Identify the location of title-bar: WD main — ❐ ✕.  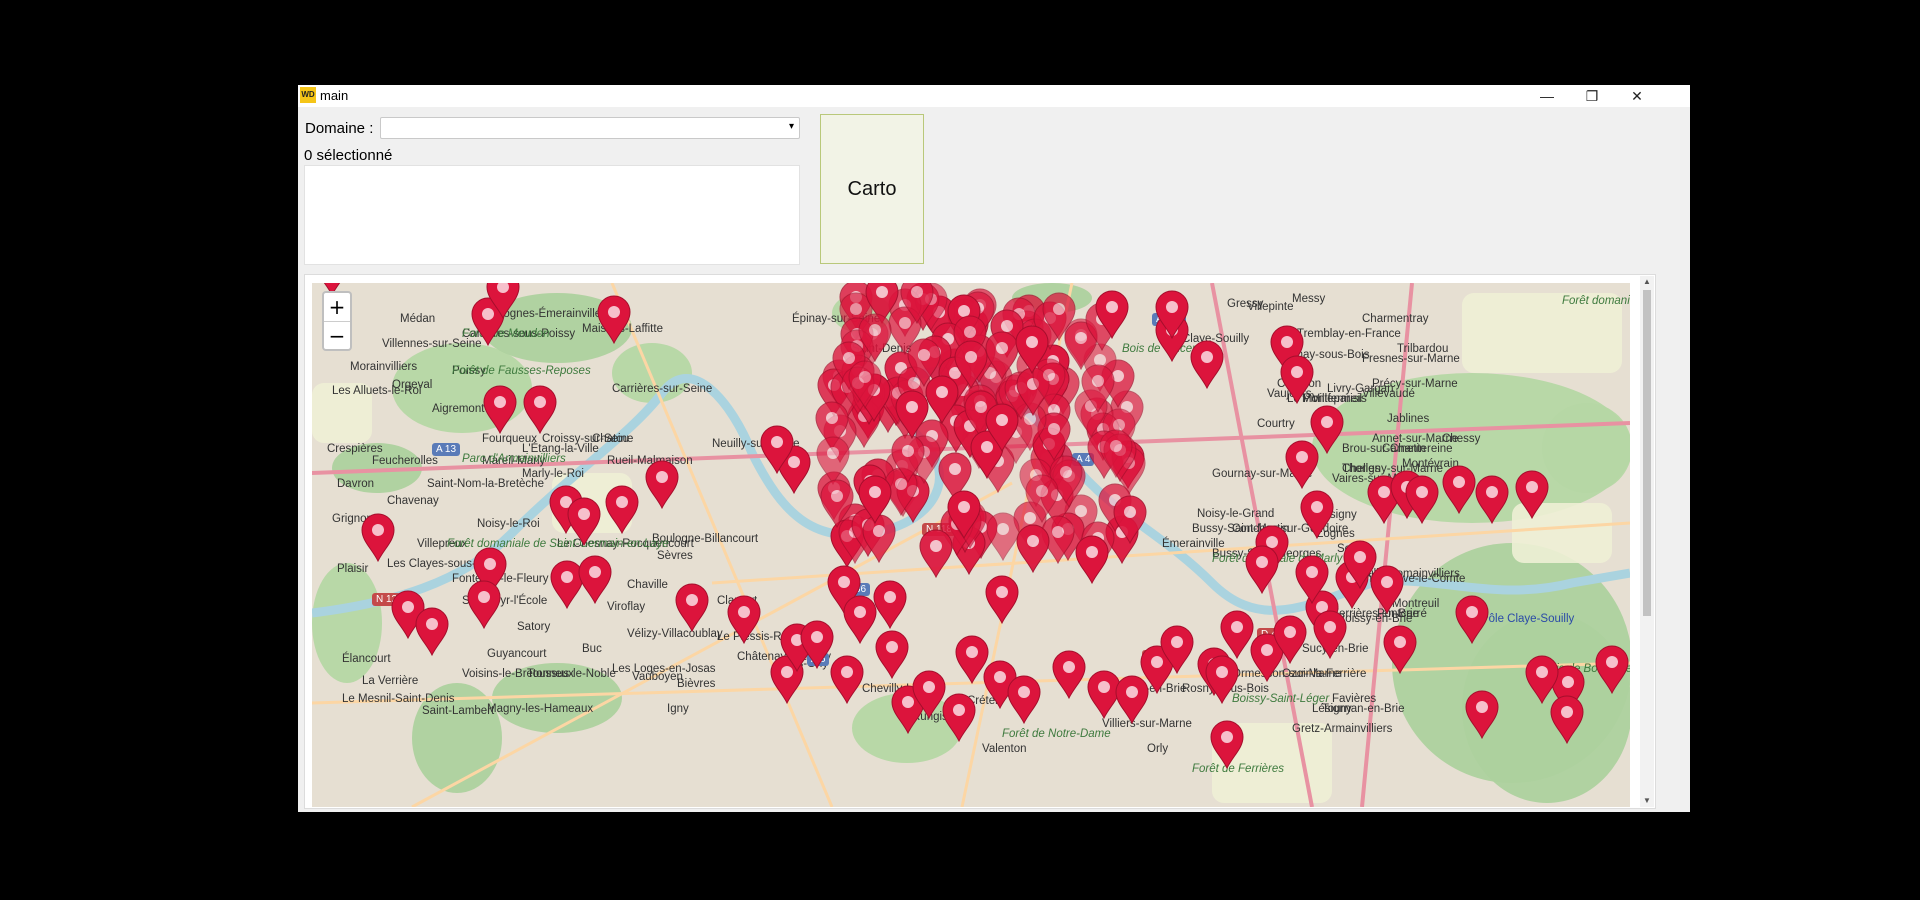
(994, 96).